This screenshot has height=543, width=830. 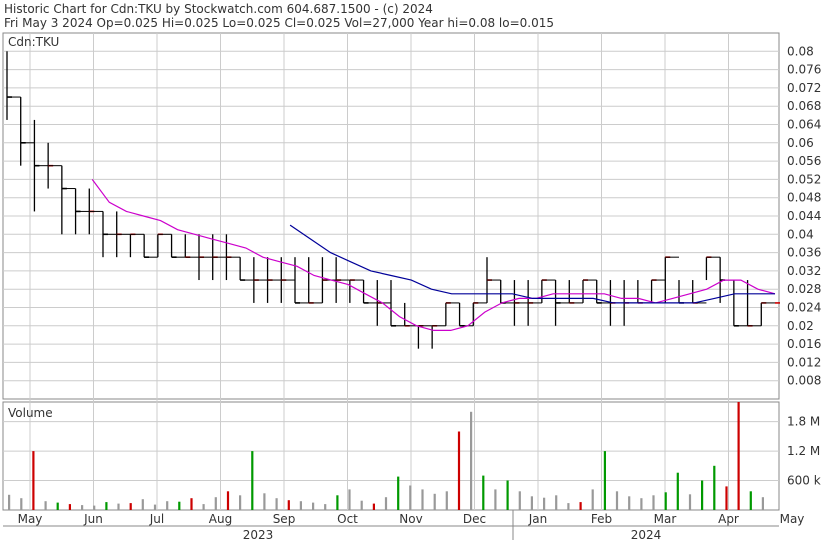 I want to click on price-tick-label: 0.036, so click(x=804, y=253).